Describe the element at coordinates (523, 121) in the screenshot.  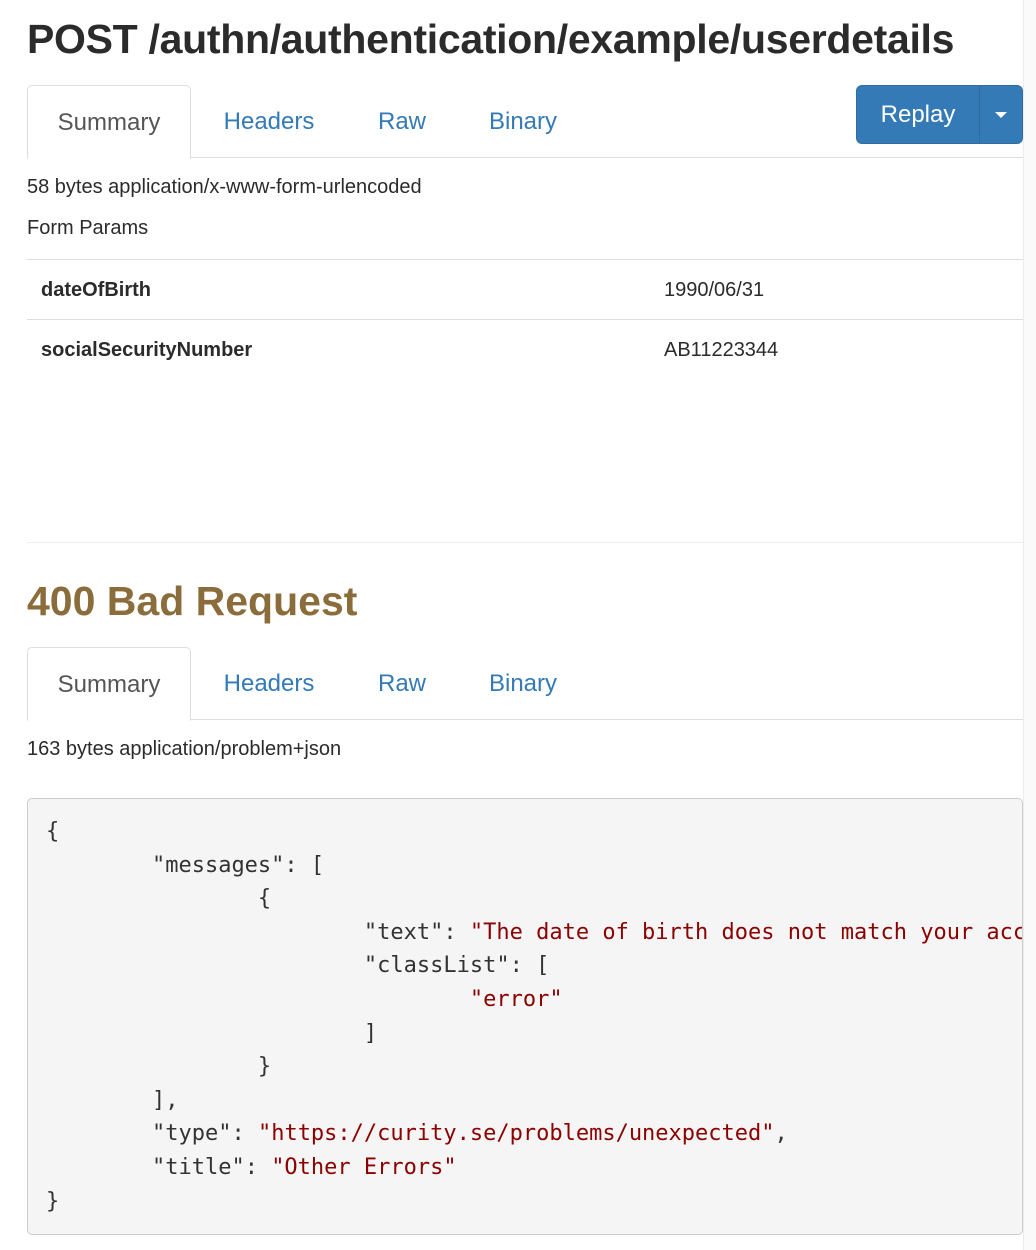
I see `request-tab-binary: Binary` at that location.